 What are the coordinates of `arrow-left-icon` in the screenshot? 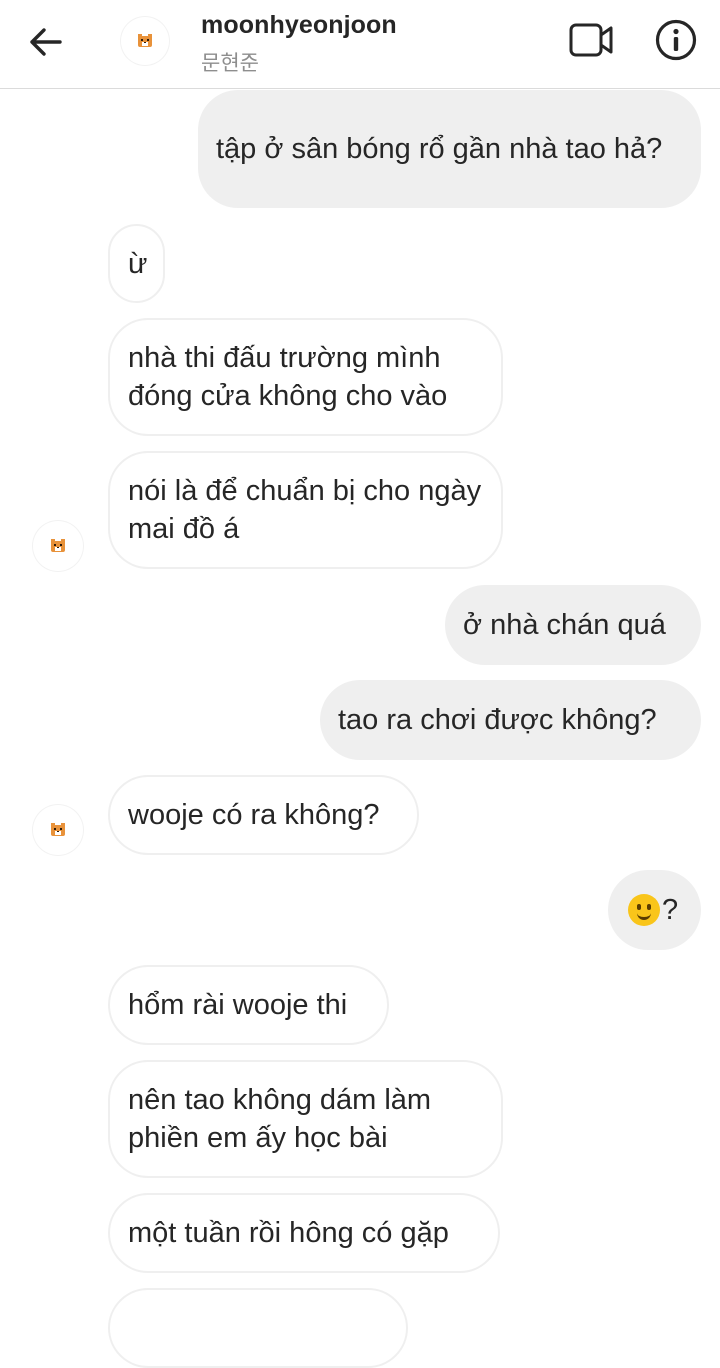 It's located at (46, 42).